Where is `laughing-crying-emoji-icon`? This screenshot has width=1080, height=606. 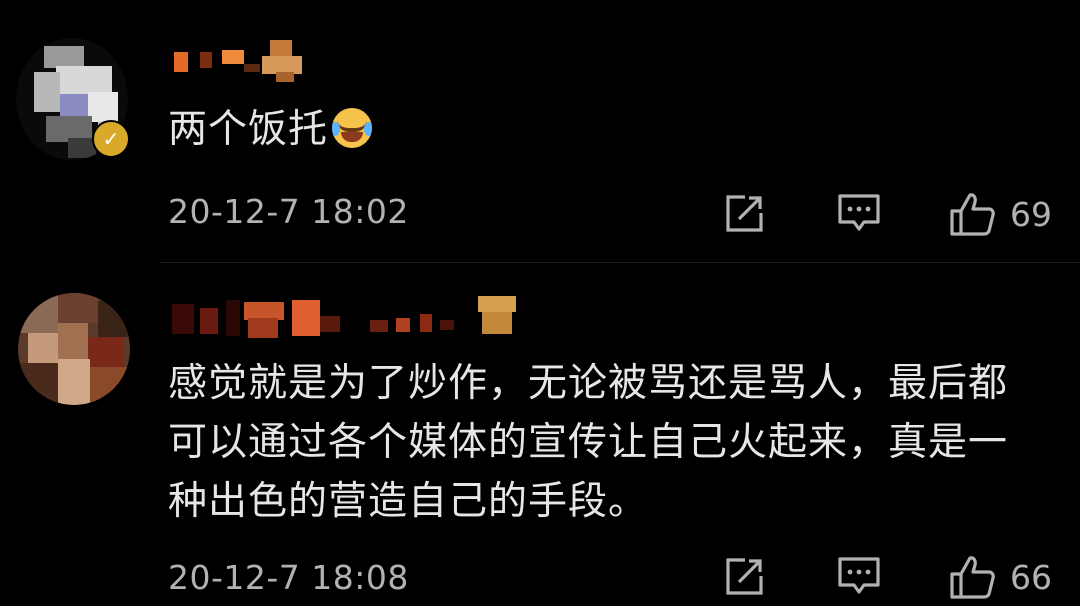
laughing-crying-emoji-icon is located at coordinates (352, 128).